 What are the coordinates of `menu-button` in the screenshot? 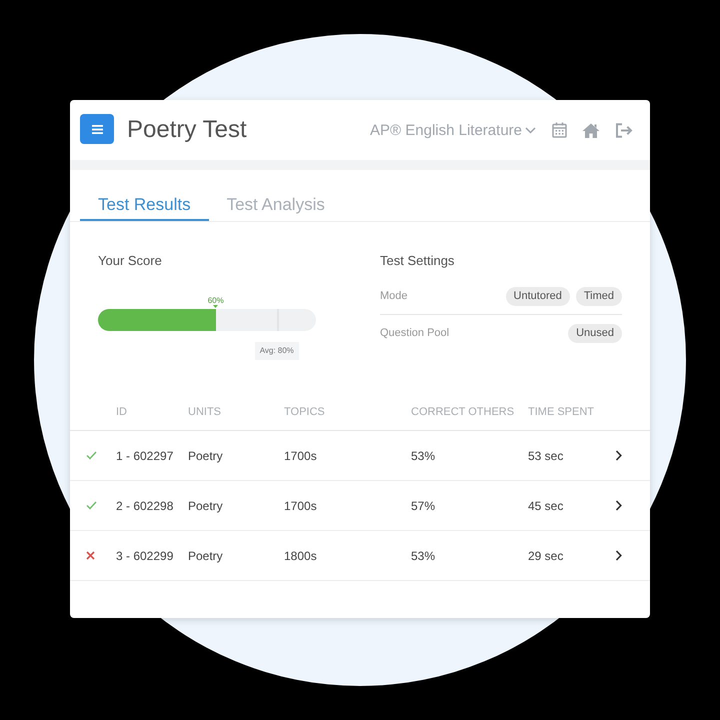 It's located at (97, 129).